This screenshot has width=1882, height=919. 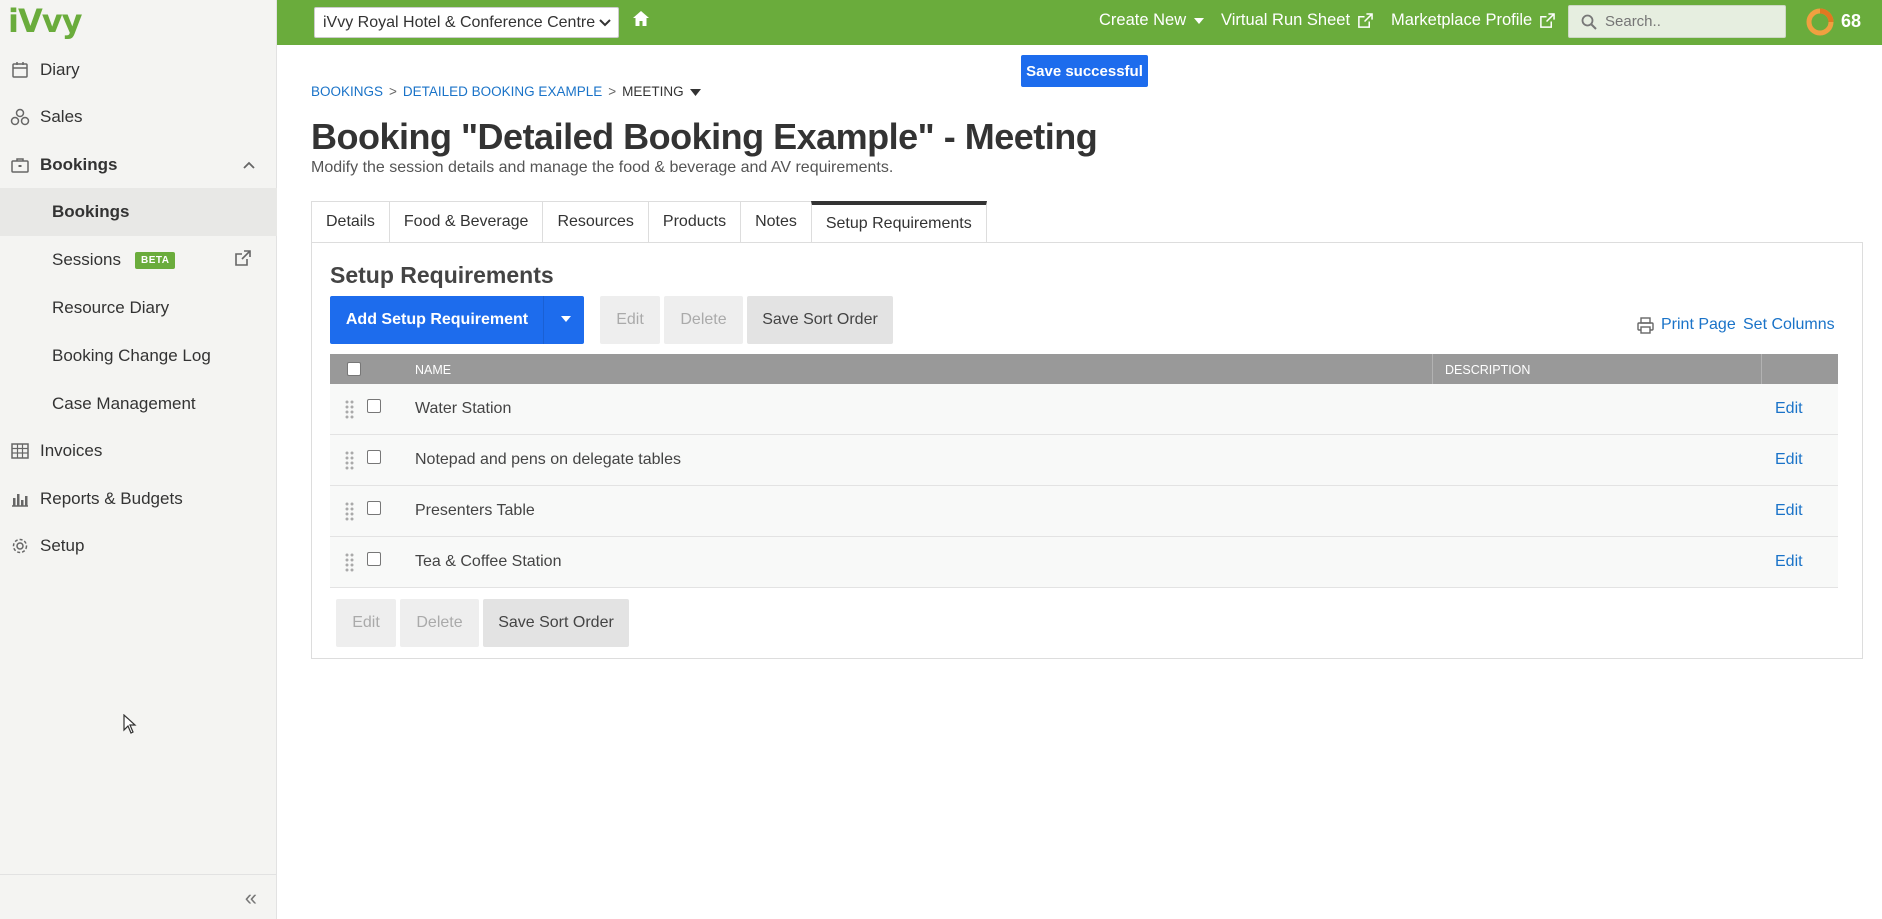 What do you see at coordinates (366, 623) in the screenshot?
I see `edit-button-bottom: Edit` at bounding box center [366, 623].